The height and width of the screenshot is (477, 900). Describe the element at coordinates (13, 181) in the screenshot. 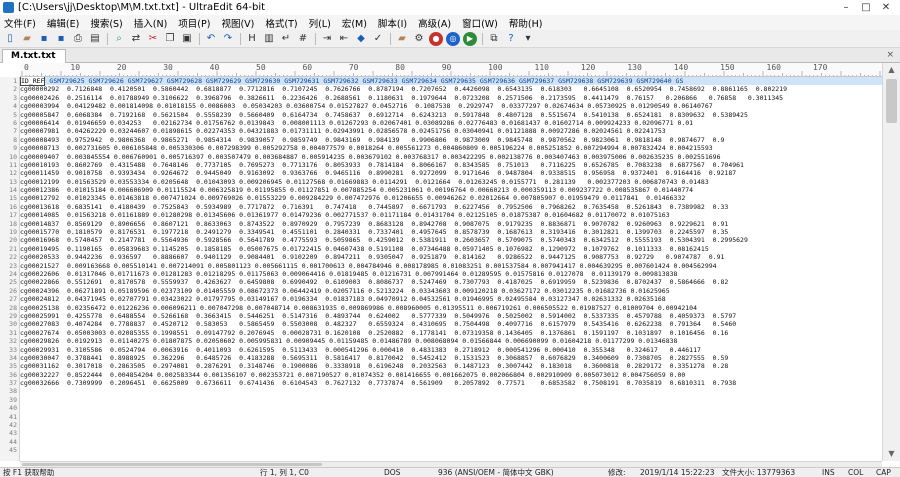

I see `line-number: 13` at that location.